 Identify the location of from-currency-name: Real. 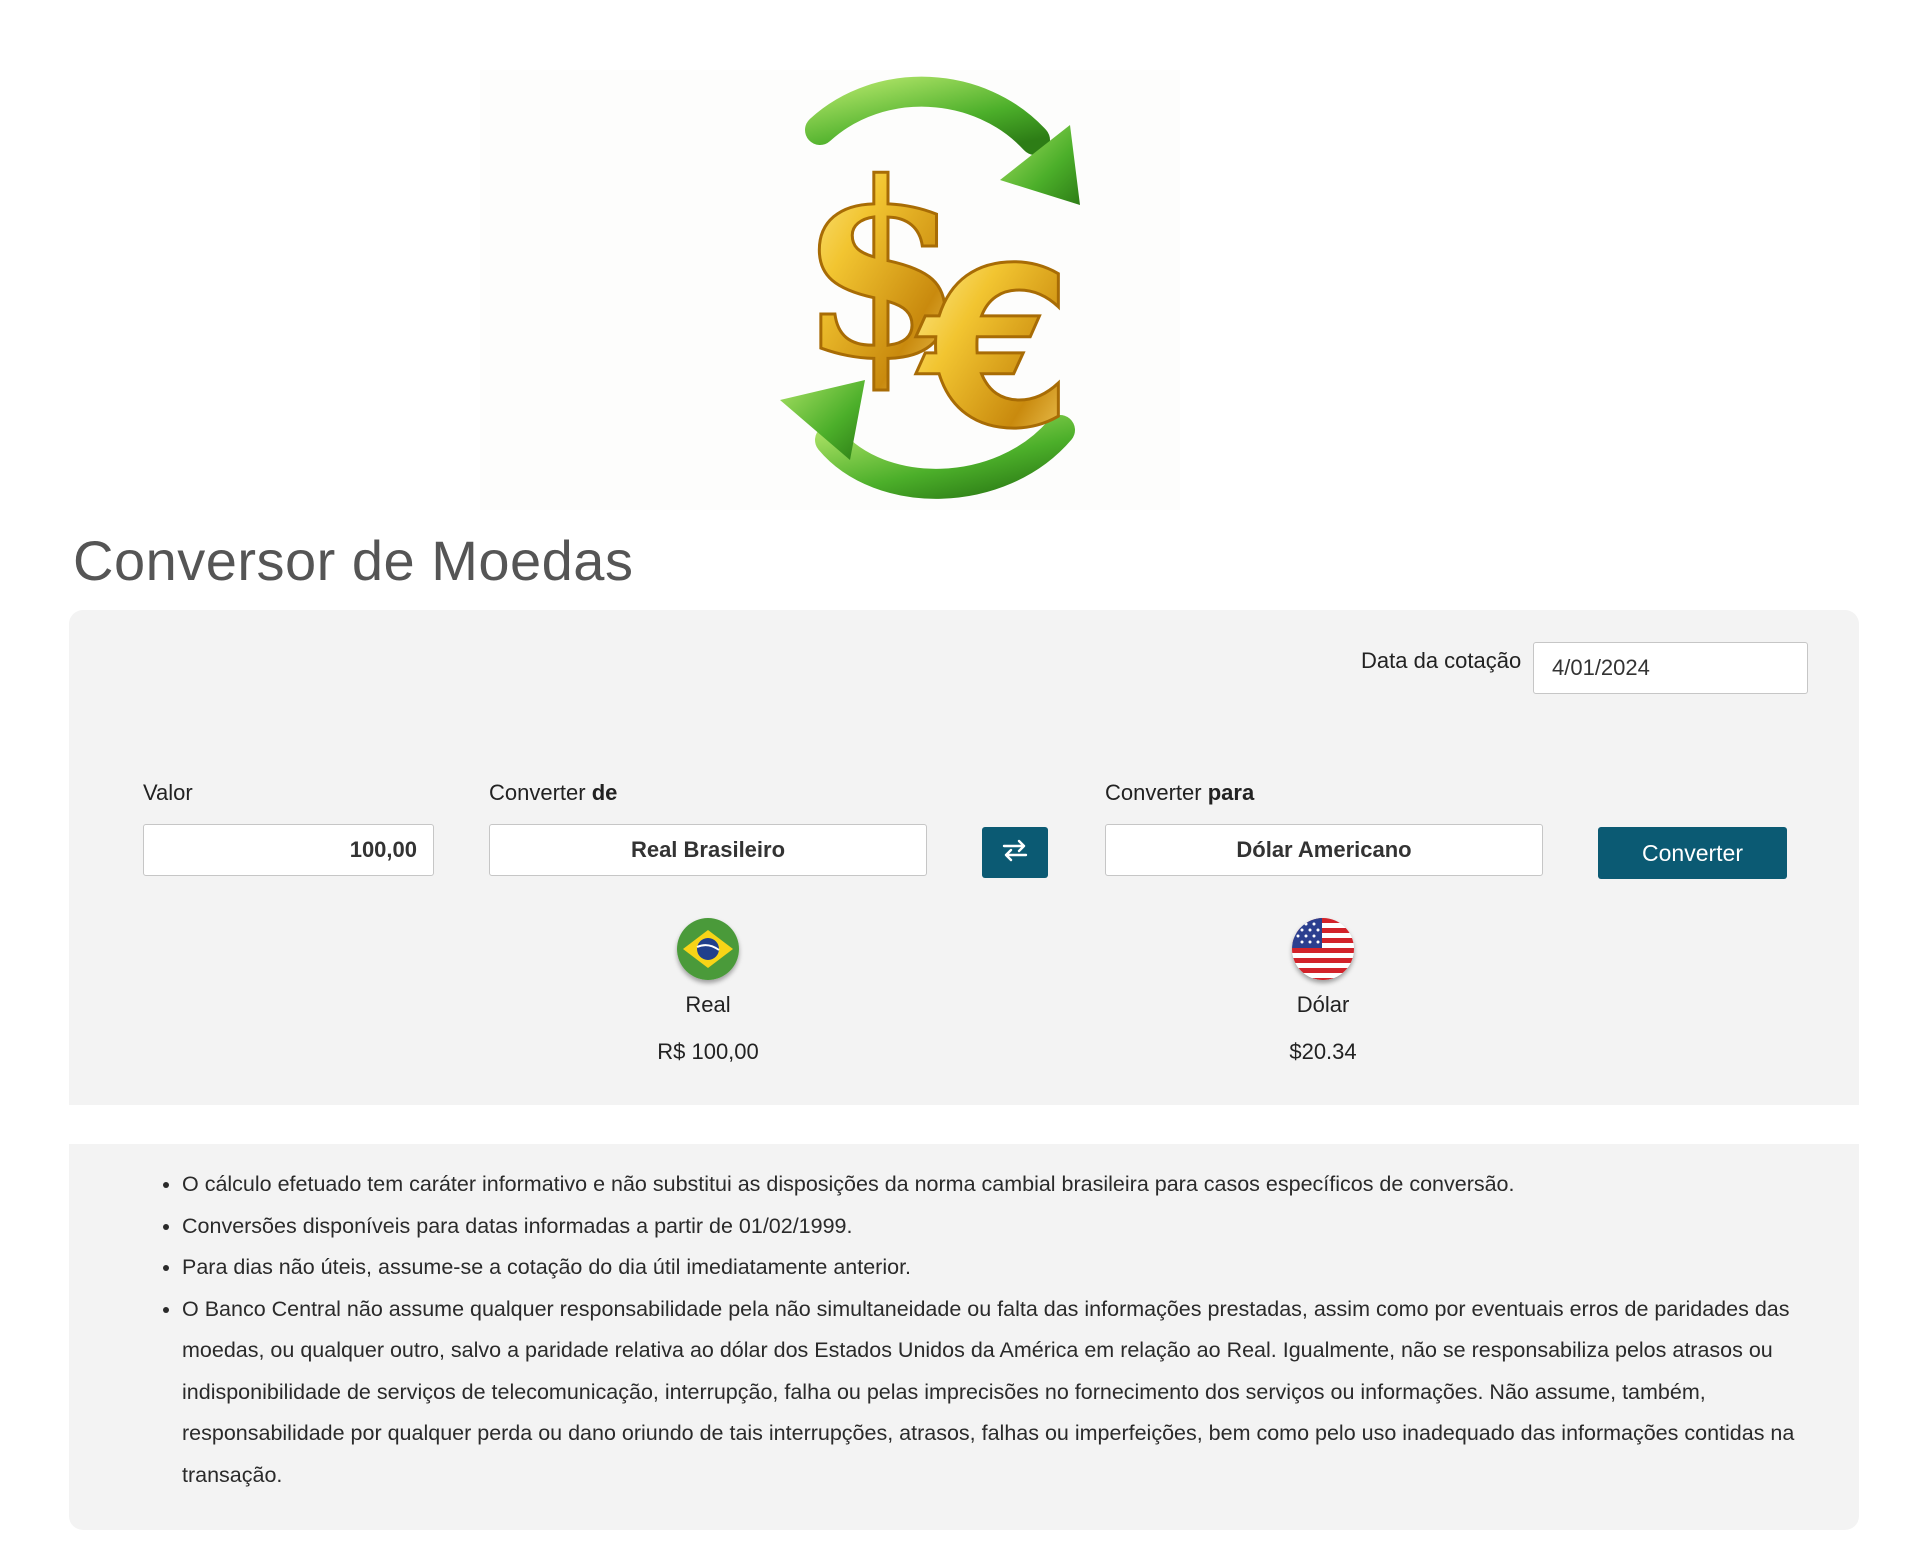
(708, 1004).